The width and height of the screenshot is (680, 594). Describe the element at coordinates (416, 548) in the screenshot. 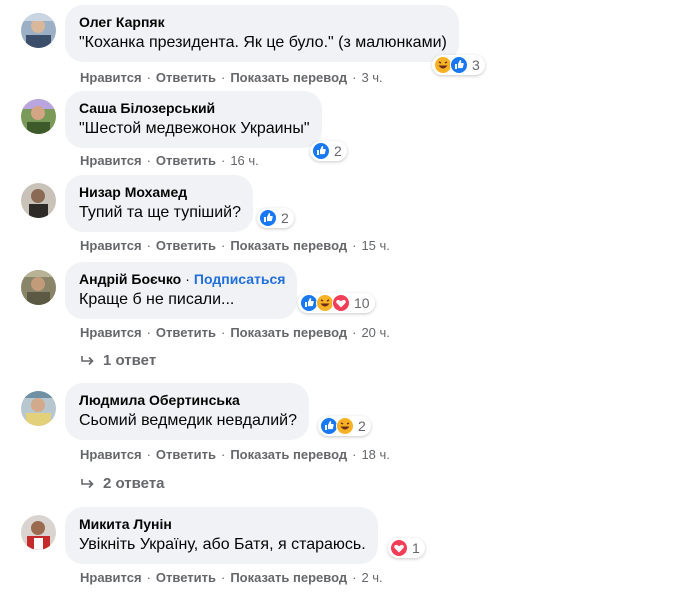

I see `reaction-count: 1` at that location.